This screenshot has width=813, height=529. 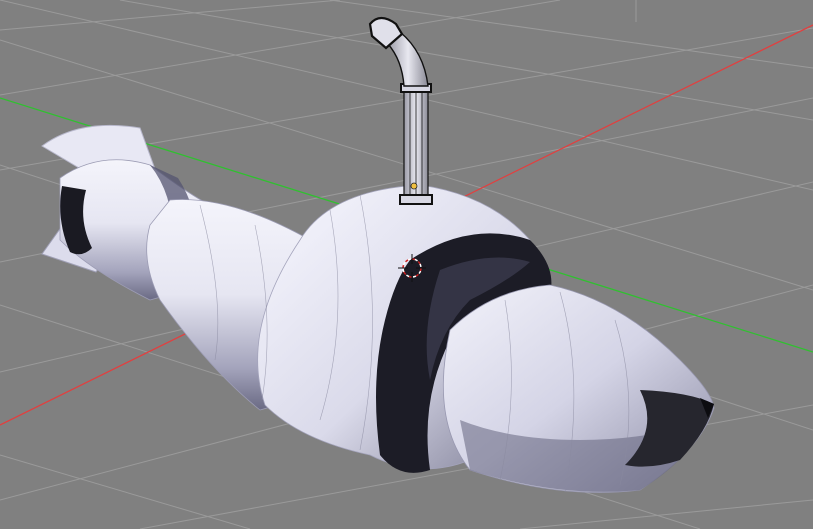 What do you see at coordinates (416, 199) in the screenshot?
I see `pipe-collar-bottom` at bounding box center [416, 199].